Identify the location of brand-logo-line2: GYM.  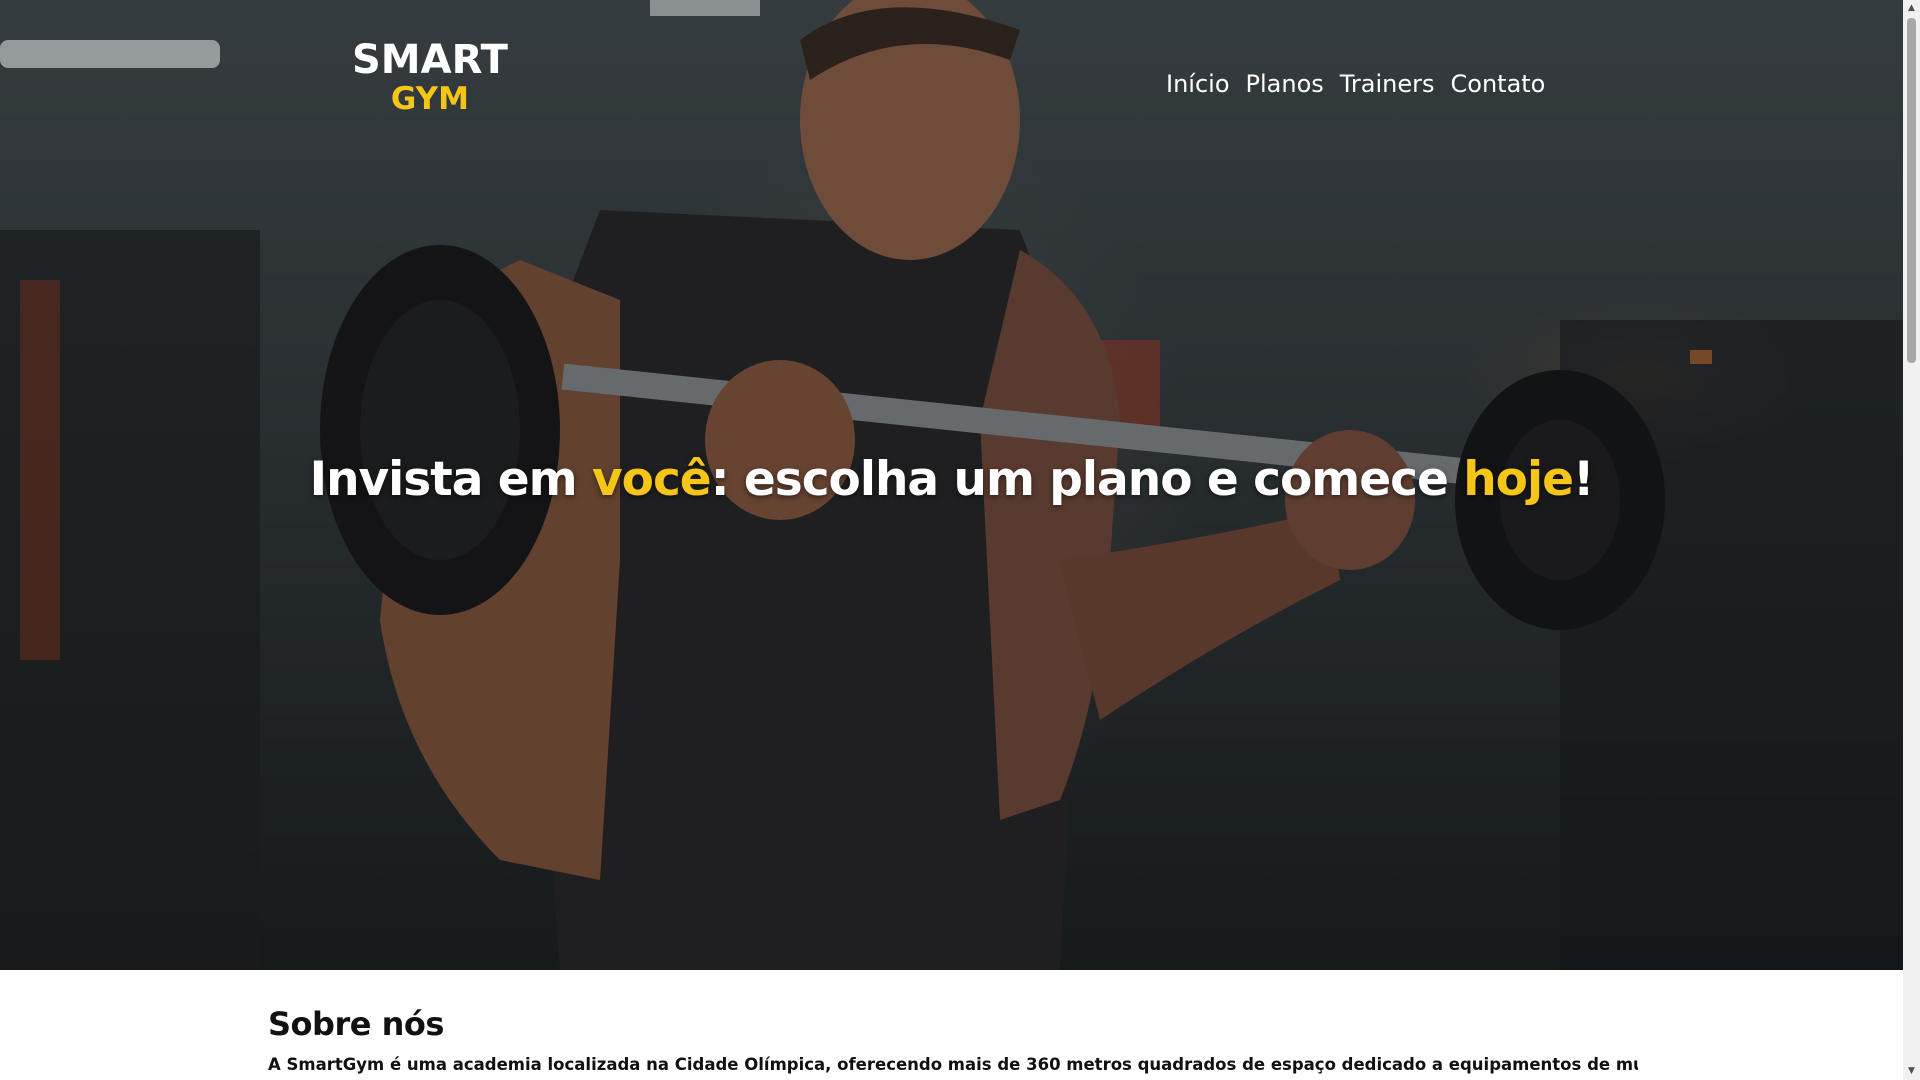
(429, 99).